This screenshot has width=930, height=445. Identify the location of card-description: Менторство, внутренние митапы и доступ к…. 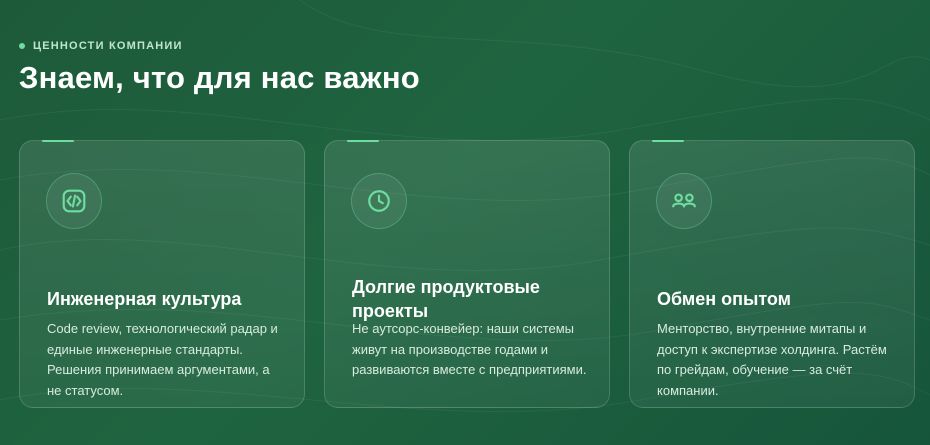
(772, 359).